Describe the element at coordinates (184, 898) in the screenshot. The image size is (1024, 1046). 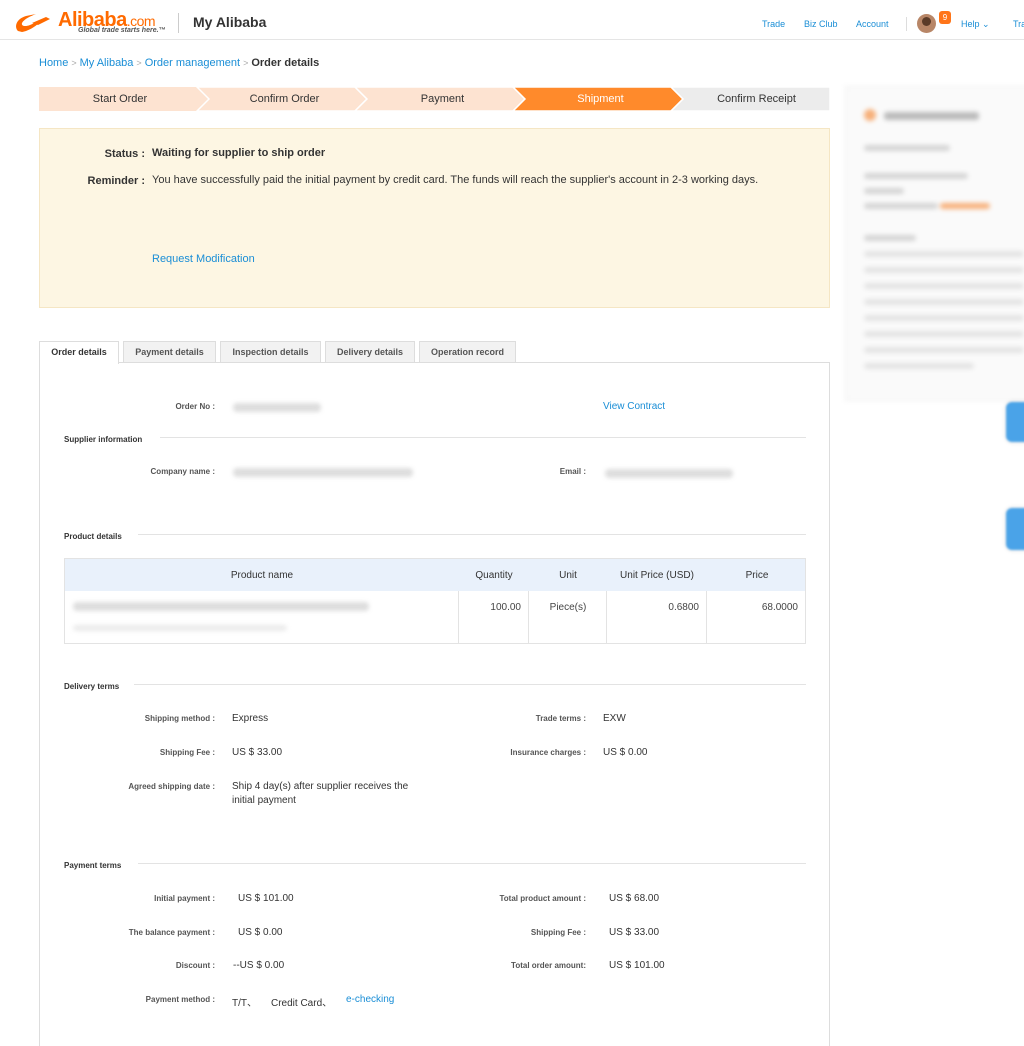
I see `initial-payment-label: Initial payment :` at that location.